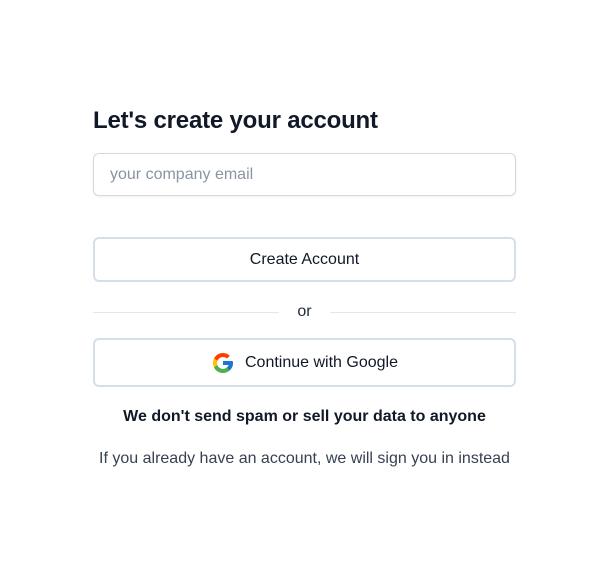 The width and height of the screenshot is (600, 562). I want to click on divider-text: or, so click(304, 311).